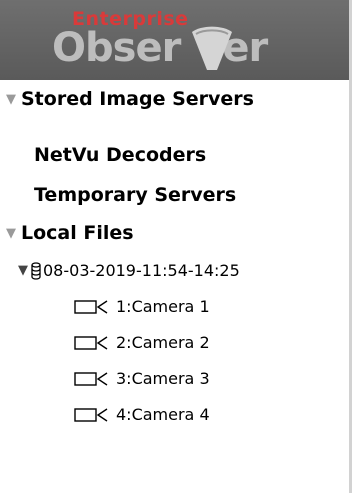 This screenshot has height=493, width=352. I want to click on tree-item-camera: 4:Camera 4, so click(142, 414).